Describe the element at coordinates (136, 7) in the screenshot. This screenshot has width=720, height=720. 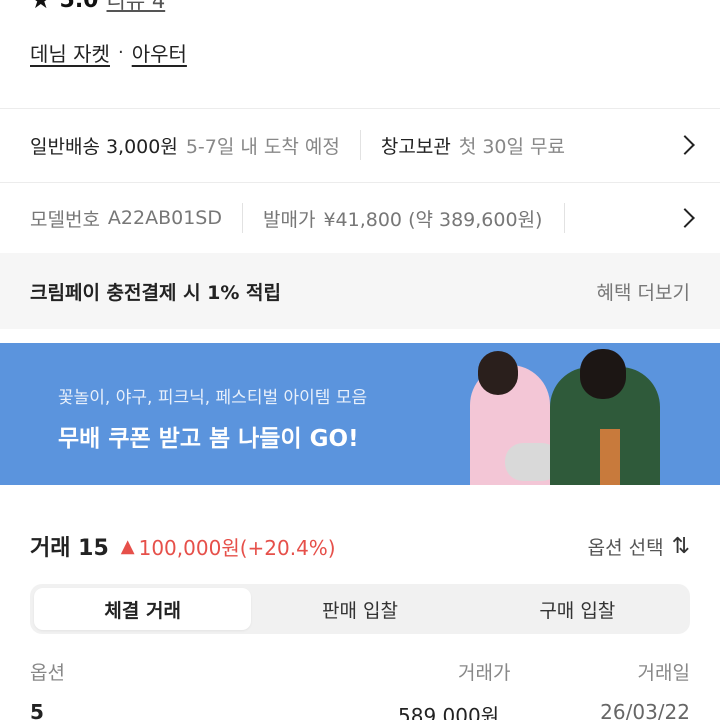
I see `review-count-link: 리뷰 4` at that location.